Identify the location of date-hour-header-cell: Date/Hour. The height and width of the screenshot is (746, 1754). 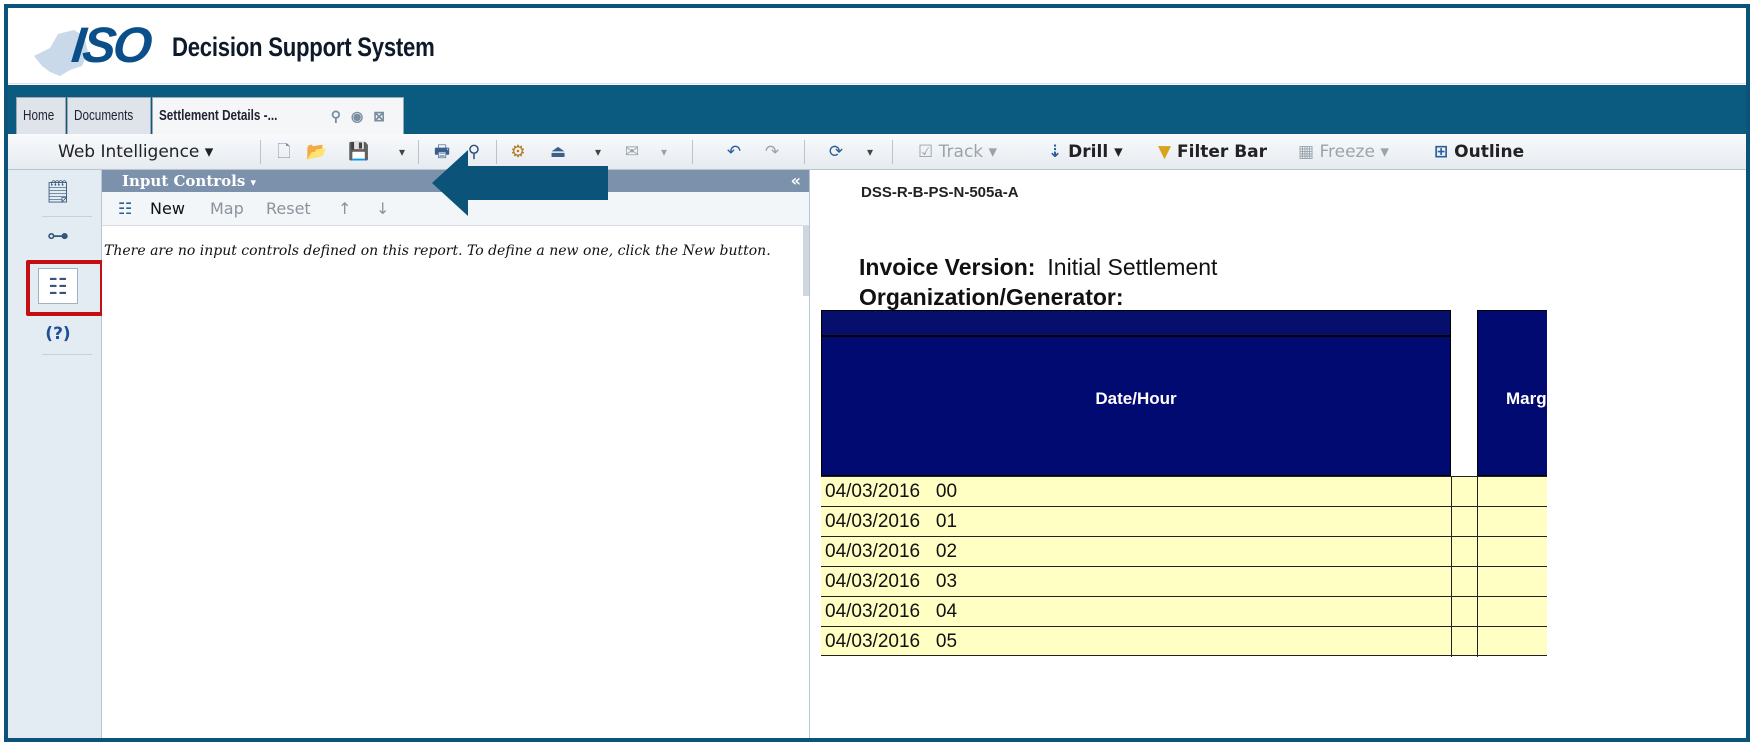
(1136, 406).